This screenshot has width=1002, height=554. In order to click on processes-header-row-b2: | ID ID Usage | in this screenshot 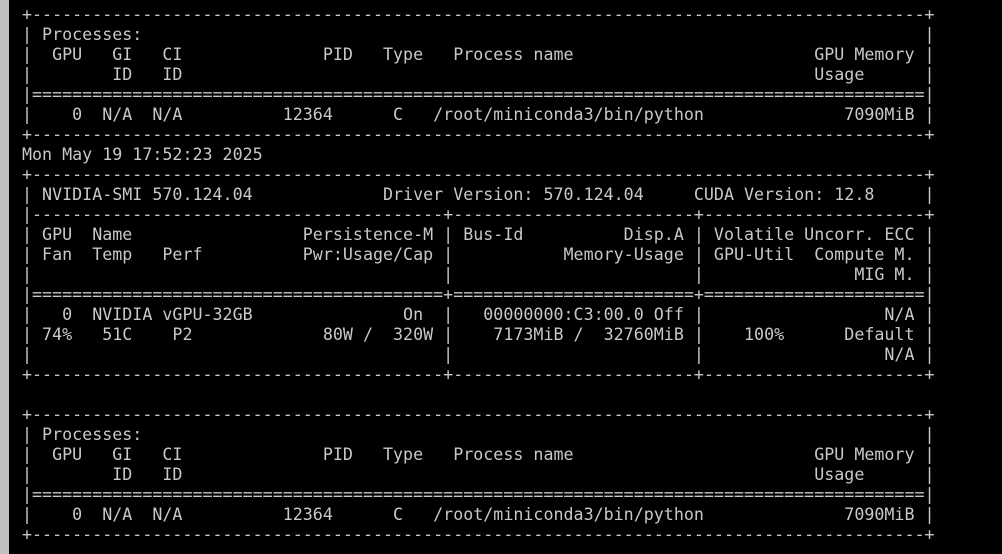, I will do `click(478, 474)`.